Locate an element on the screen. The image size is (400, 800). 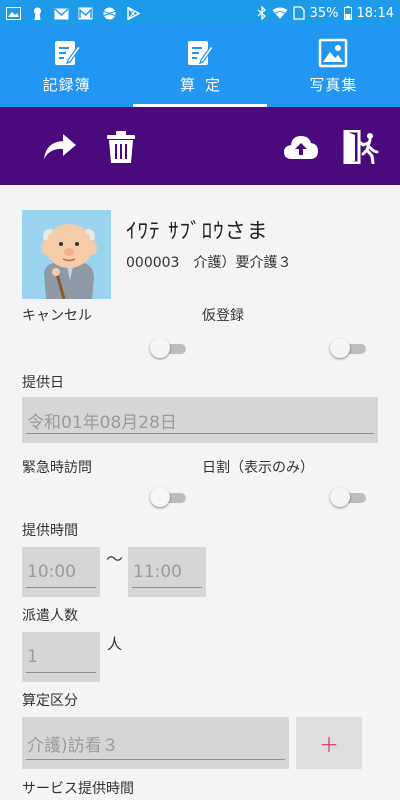
service-date-label: 提供日 is located at coordinates (43, 383).